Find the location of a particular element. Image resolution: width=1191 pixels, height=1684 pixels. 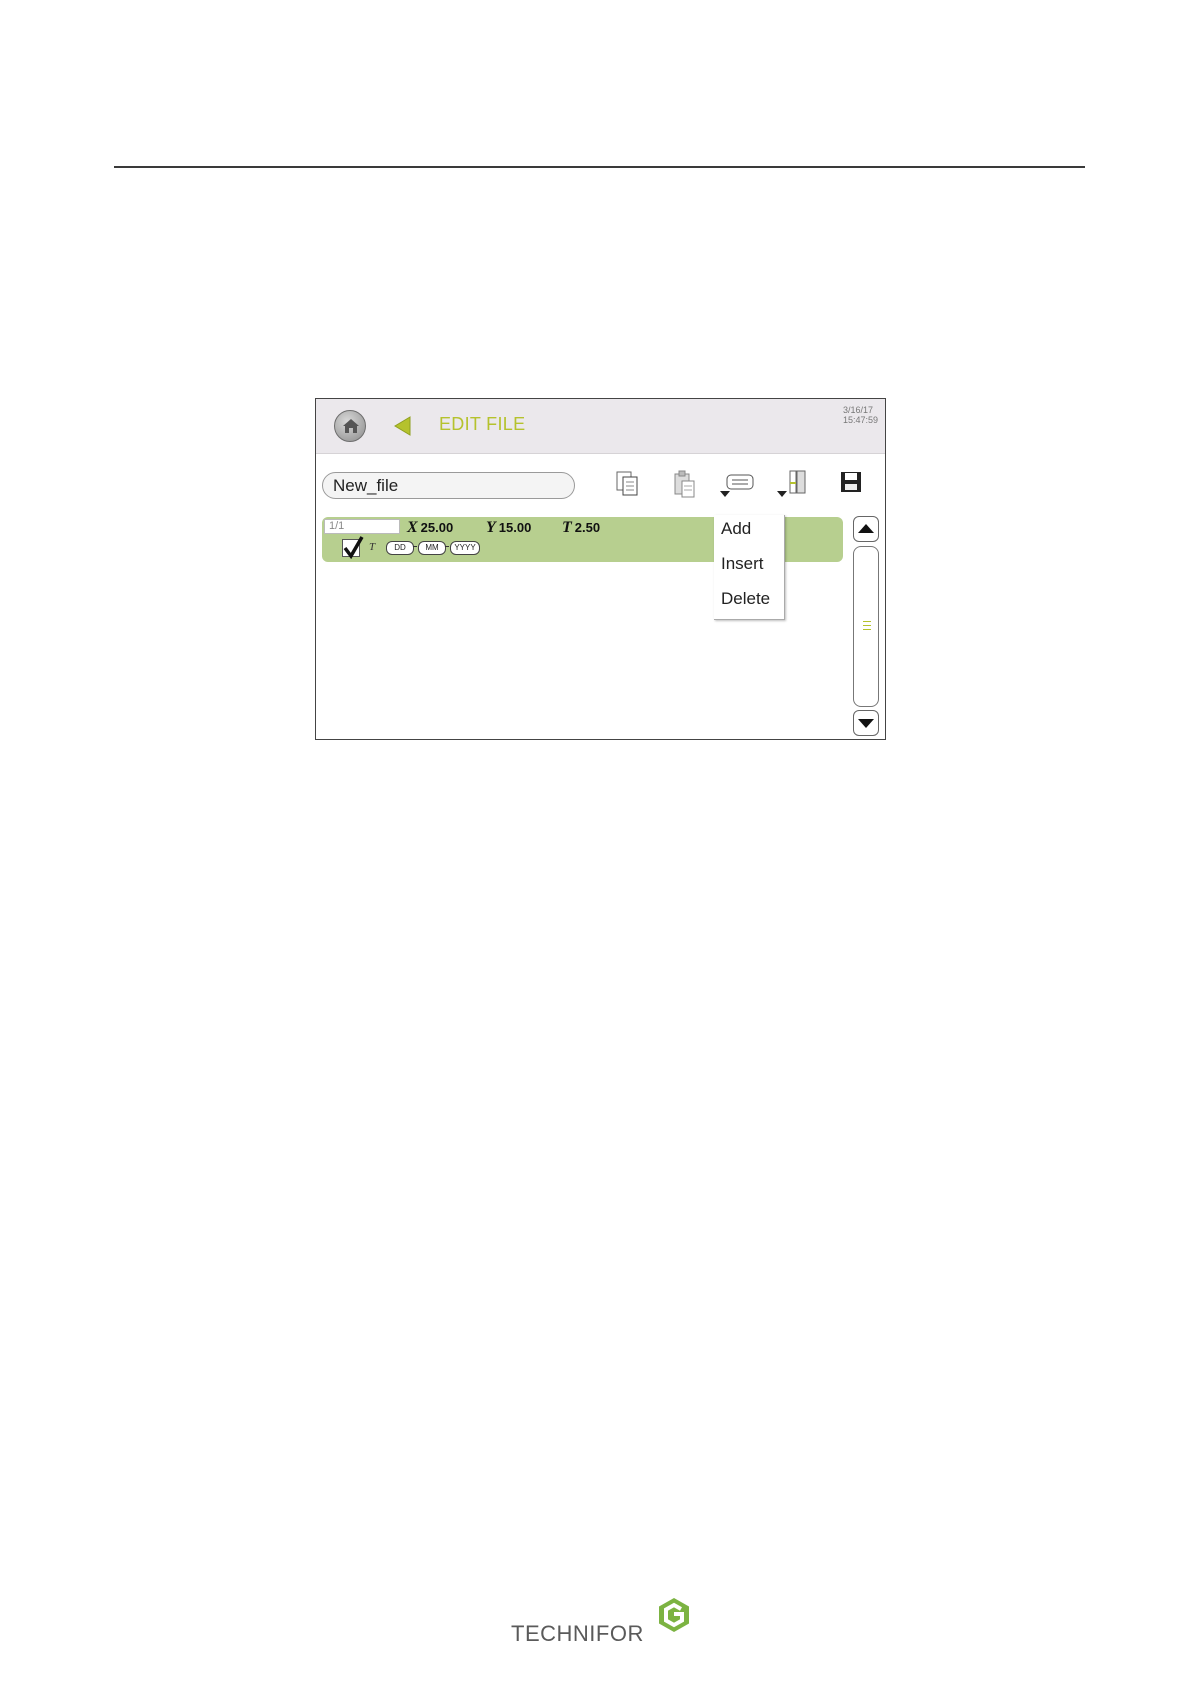

insert-column-icon is located at coordinates (794, 485).